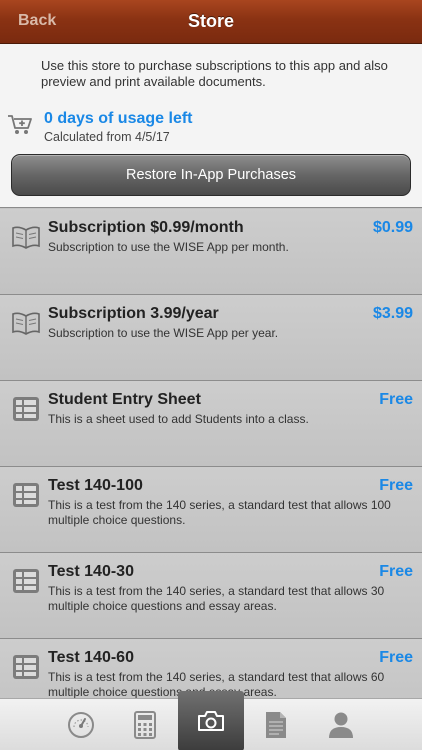  I want to click on navigation-bar: Back Store, so click(211, 22).